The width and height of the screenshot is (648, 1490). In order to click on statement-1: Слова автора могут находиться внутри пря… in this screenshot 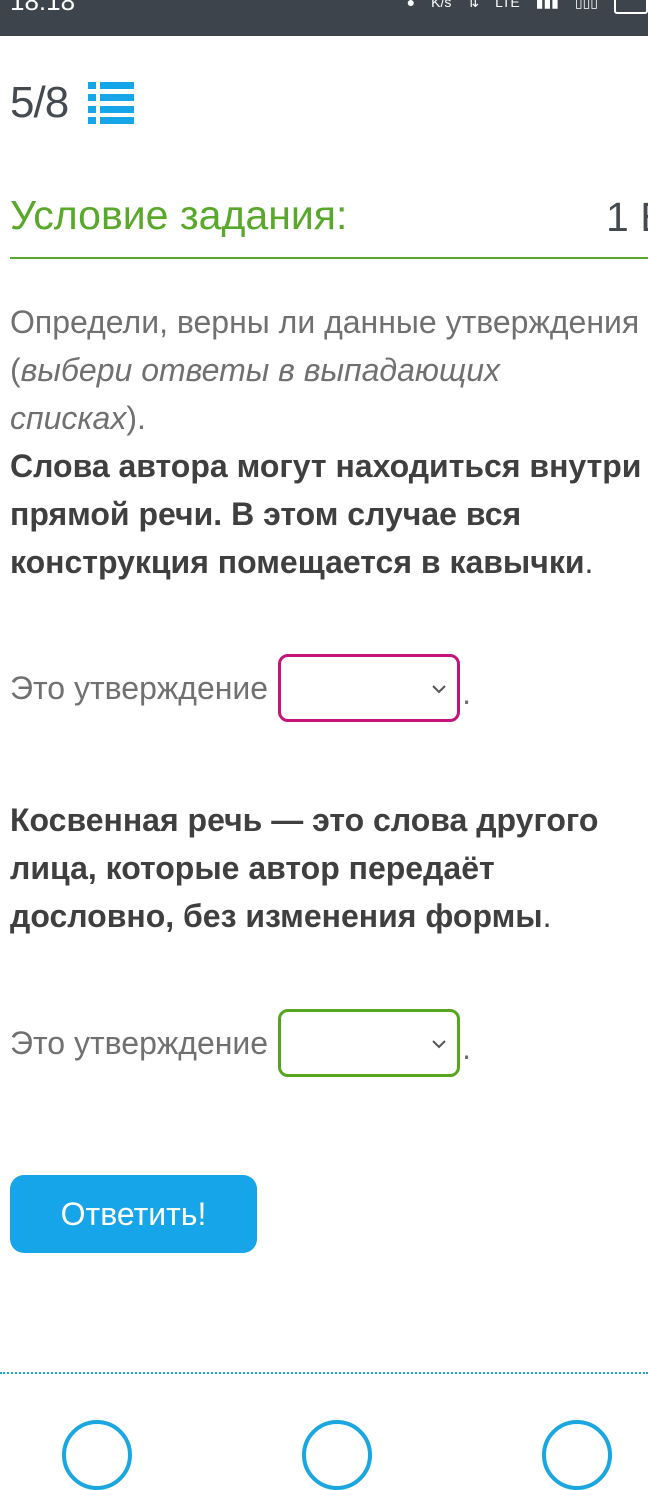, I will do `click(328, 514)`.